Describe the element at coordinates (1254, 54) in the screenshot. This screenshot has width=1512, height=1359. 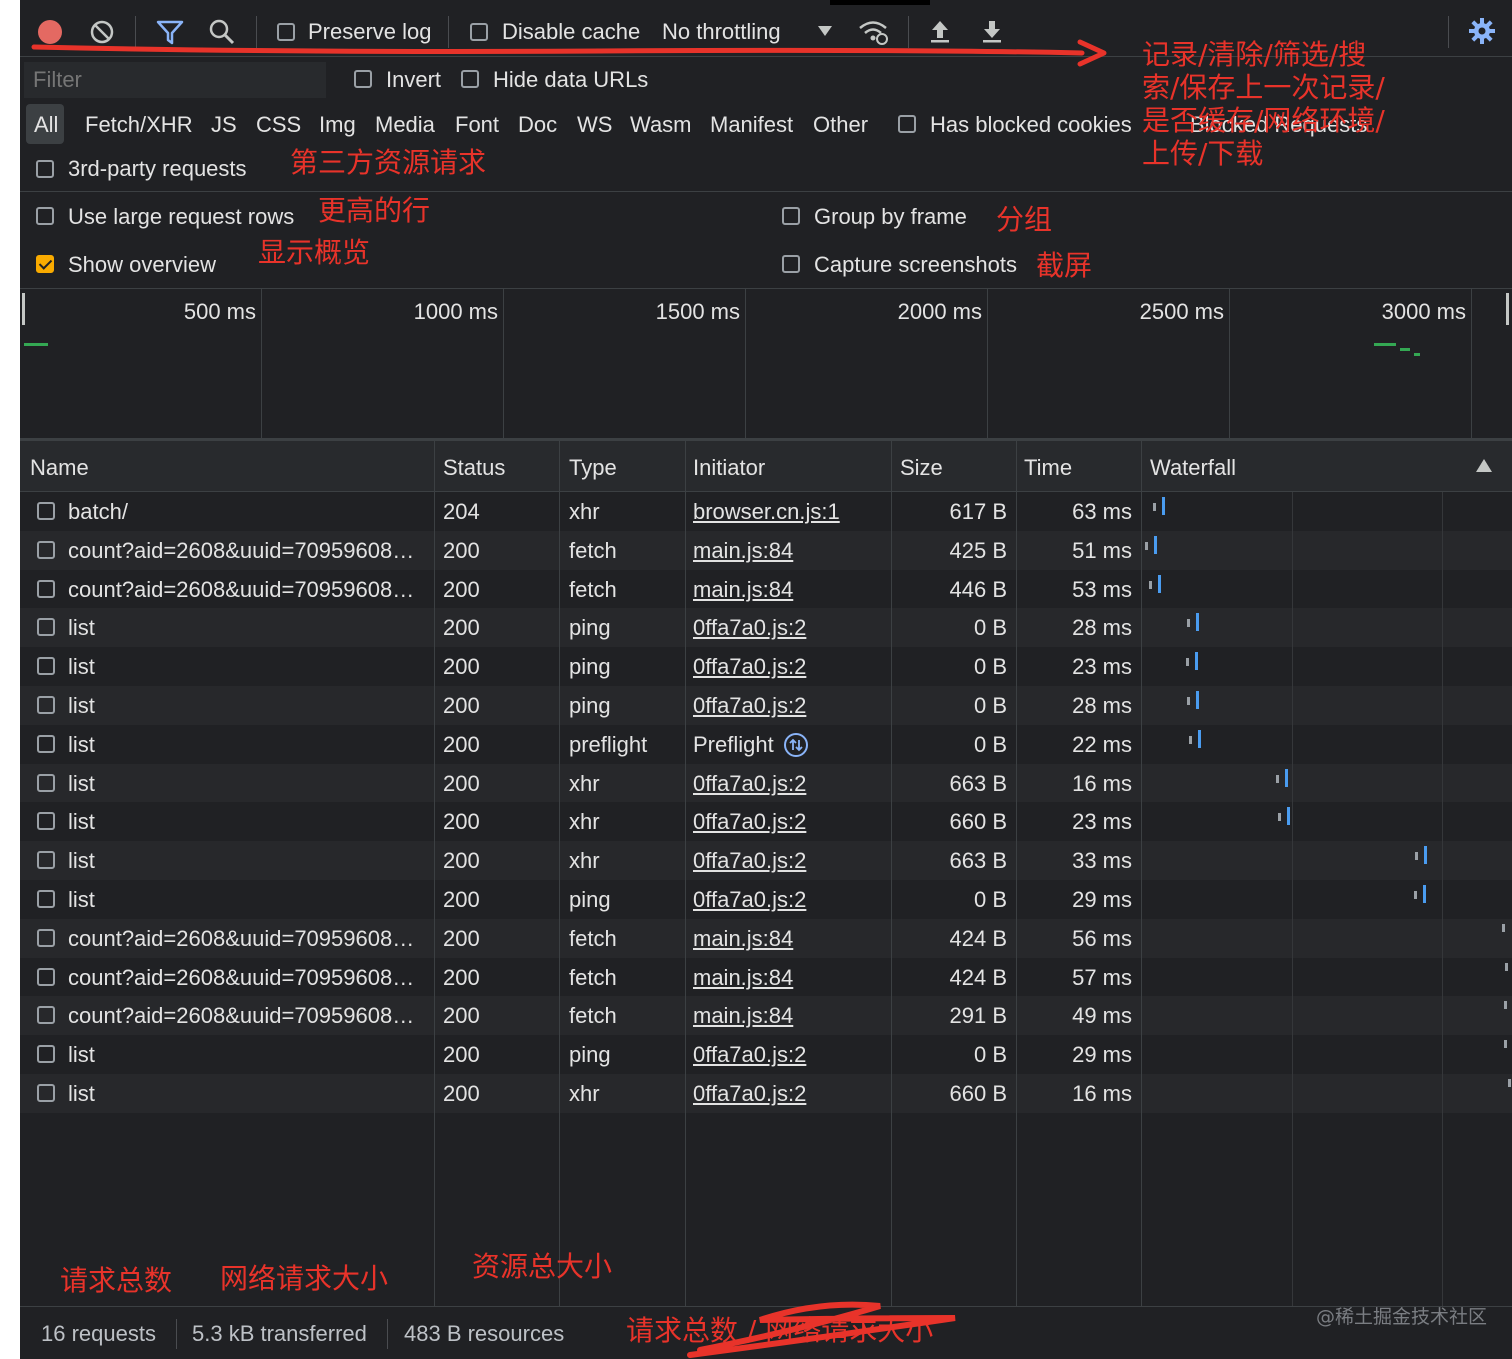
I see `annotation-toolbar-1: 记录/清除/筛选/搜` at that location.